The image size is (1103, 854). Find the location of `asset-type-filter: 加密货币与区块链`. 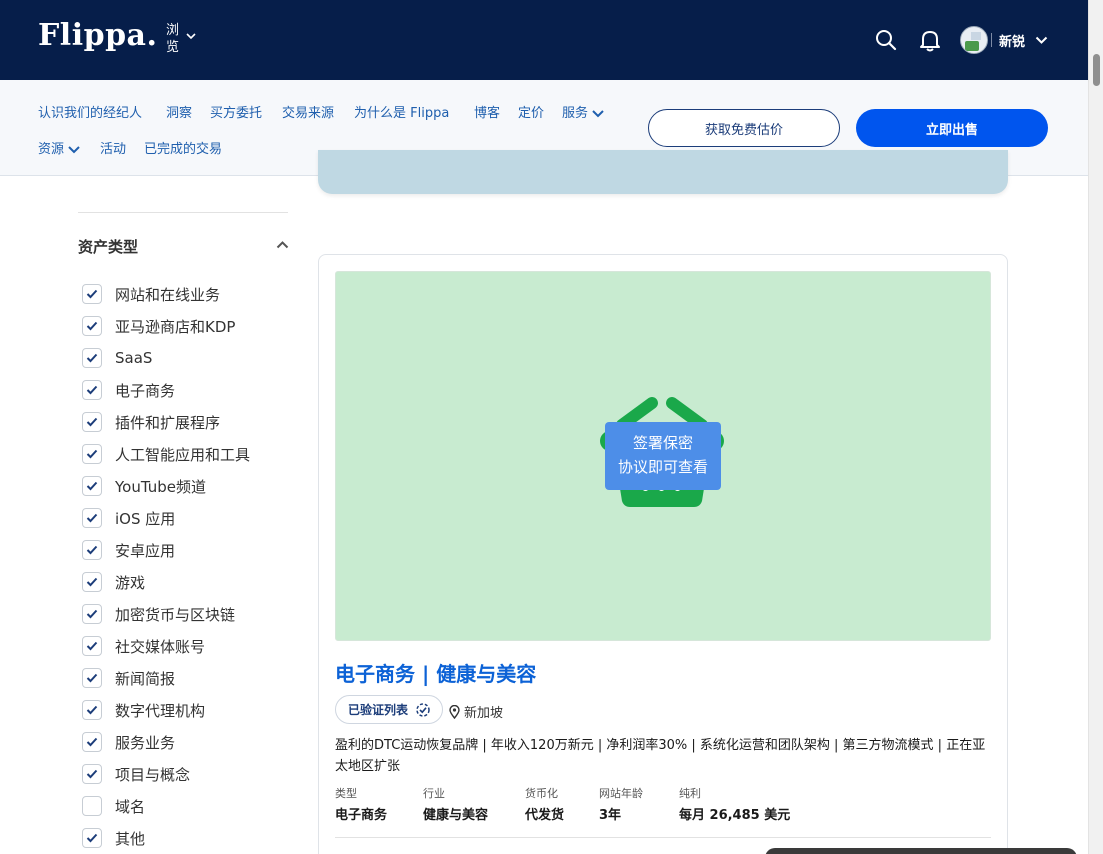

asset-type-filter: 加密货币与区块链 is located at coordinates (158, 614).